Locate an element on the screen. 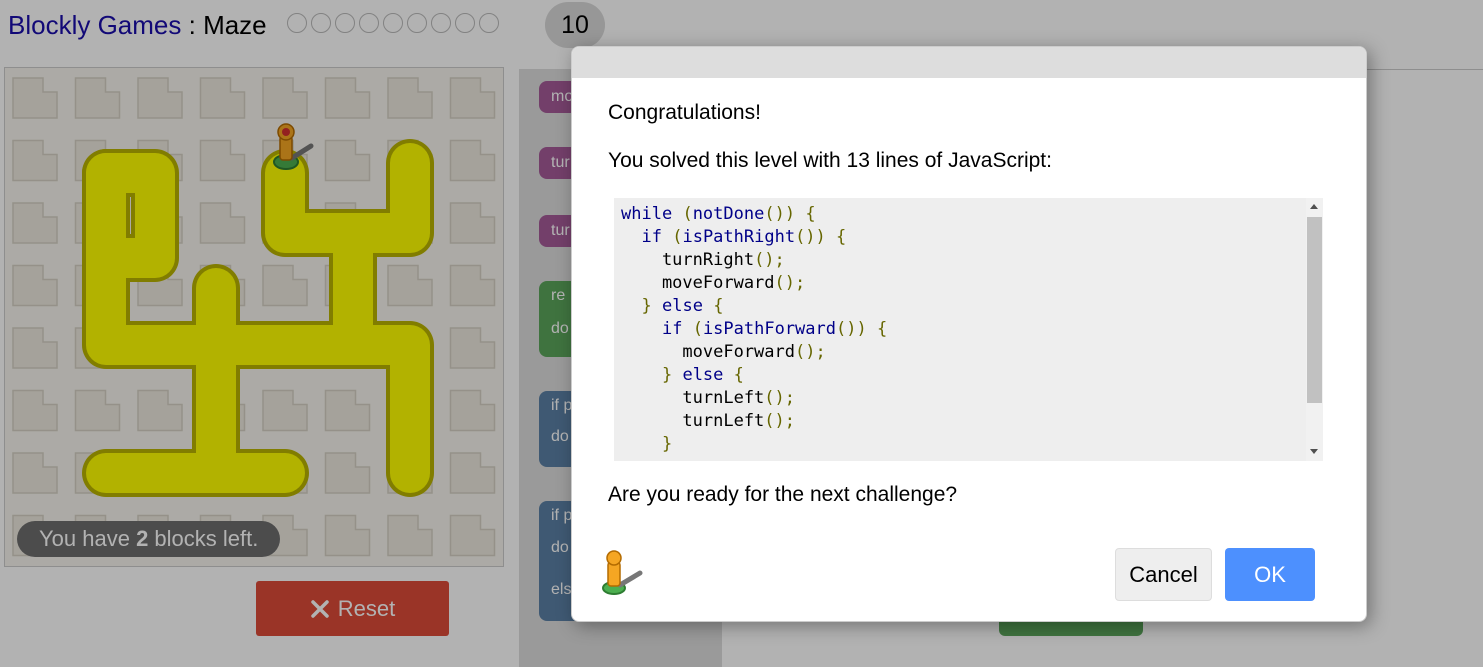  code-token: turnRight is located at coordinates (688, 260).